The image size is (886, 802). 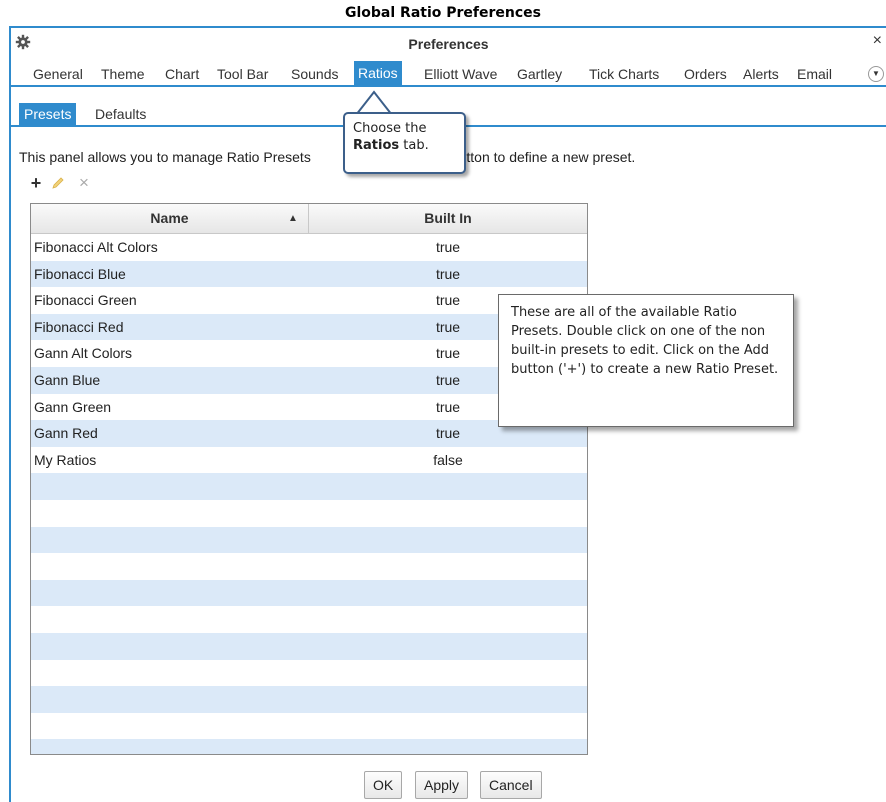 I want to click on sort-ascending-icon: ▲, so click(x=293, y=218).